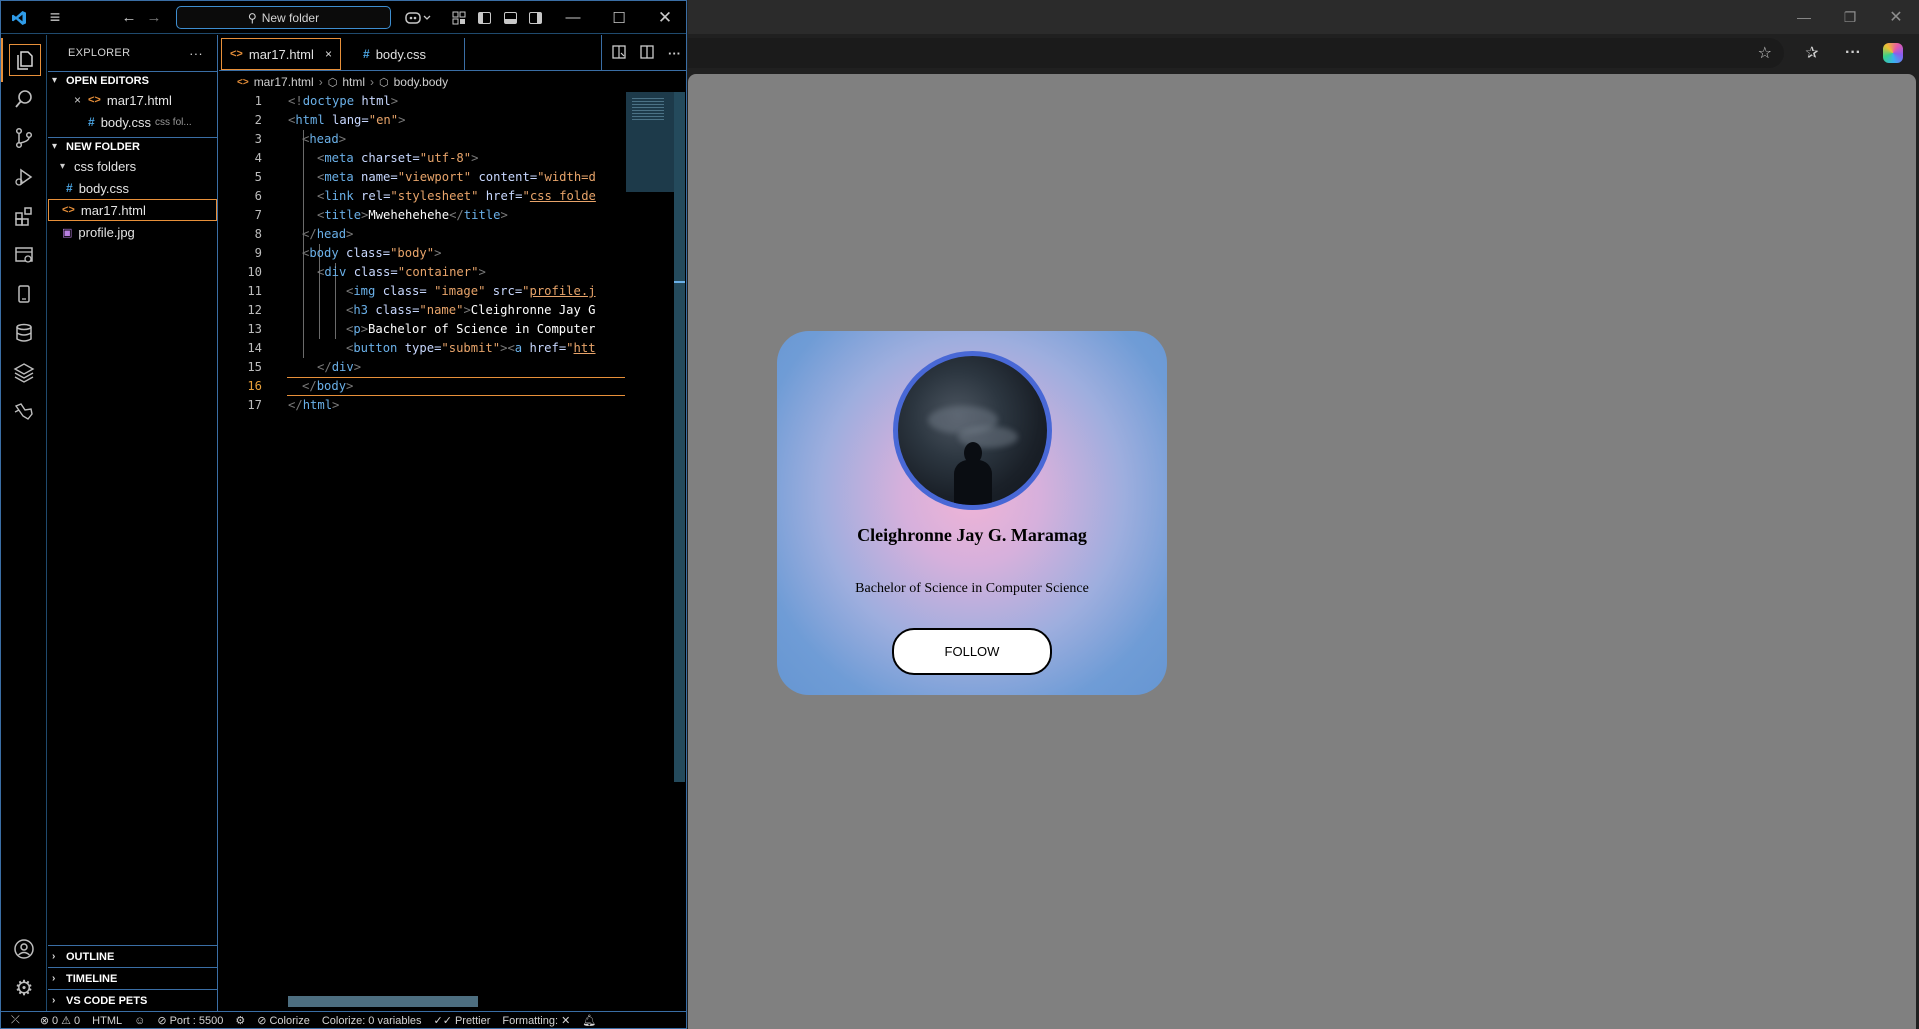 Image resolution: width=1919 pixels, height=1029 pixels. I want to click on restore-icon: ❐, so click(1850, 17).